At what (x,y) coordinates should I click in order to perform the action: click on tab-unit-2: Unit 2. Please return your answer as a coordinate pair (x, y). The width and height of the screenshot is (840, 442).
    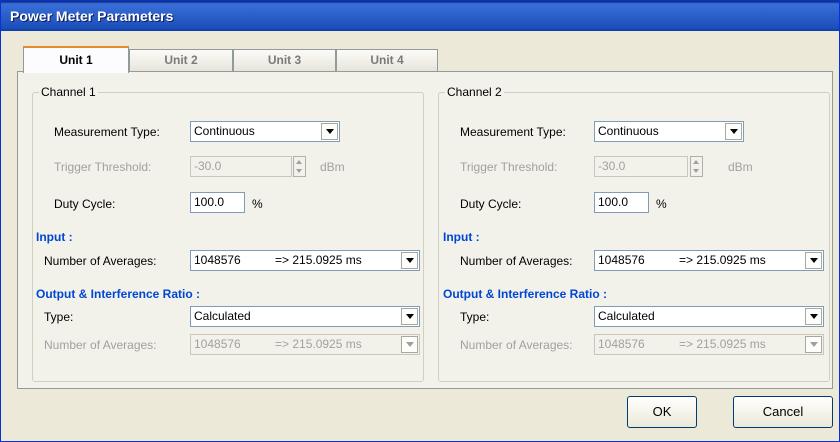
    Looking at the image, I should click on (181, 60).